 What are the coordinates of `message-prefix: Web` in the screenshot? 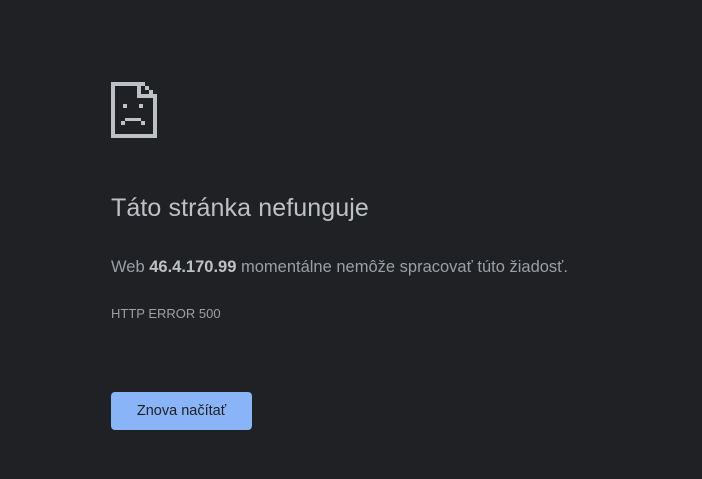 It's located at (130, 267).